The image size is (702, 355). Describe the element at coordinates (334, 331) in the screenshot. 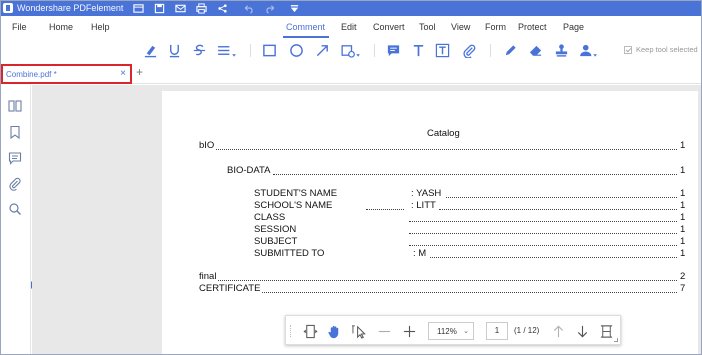

I see `hand-tool-icon` at that location.